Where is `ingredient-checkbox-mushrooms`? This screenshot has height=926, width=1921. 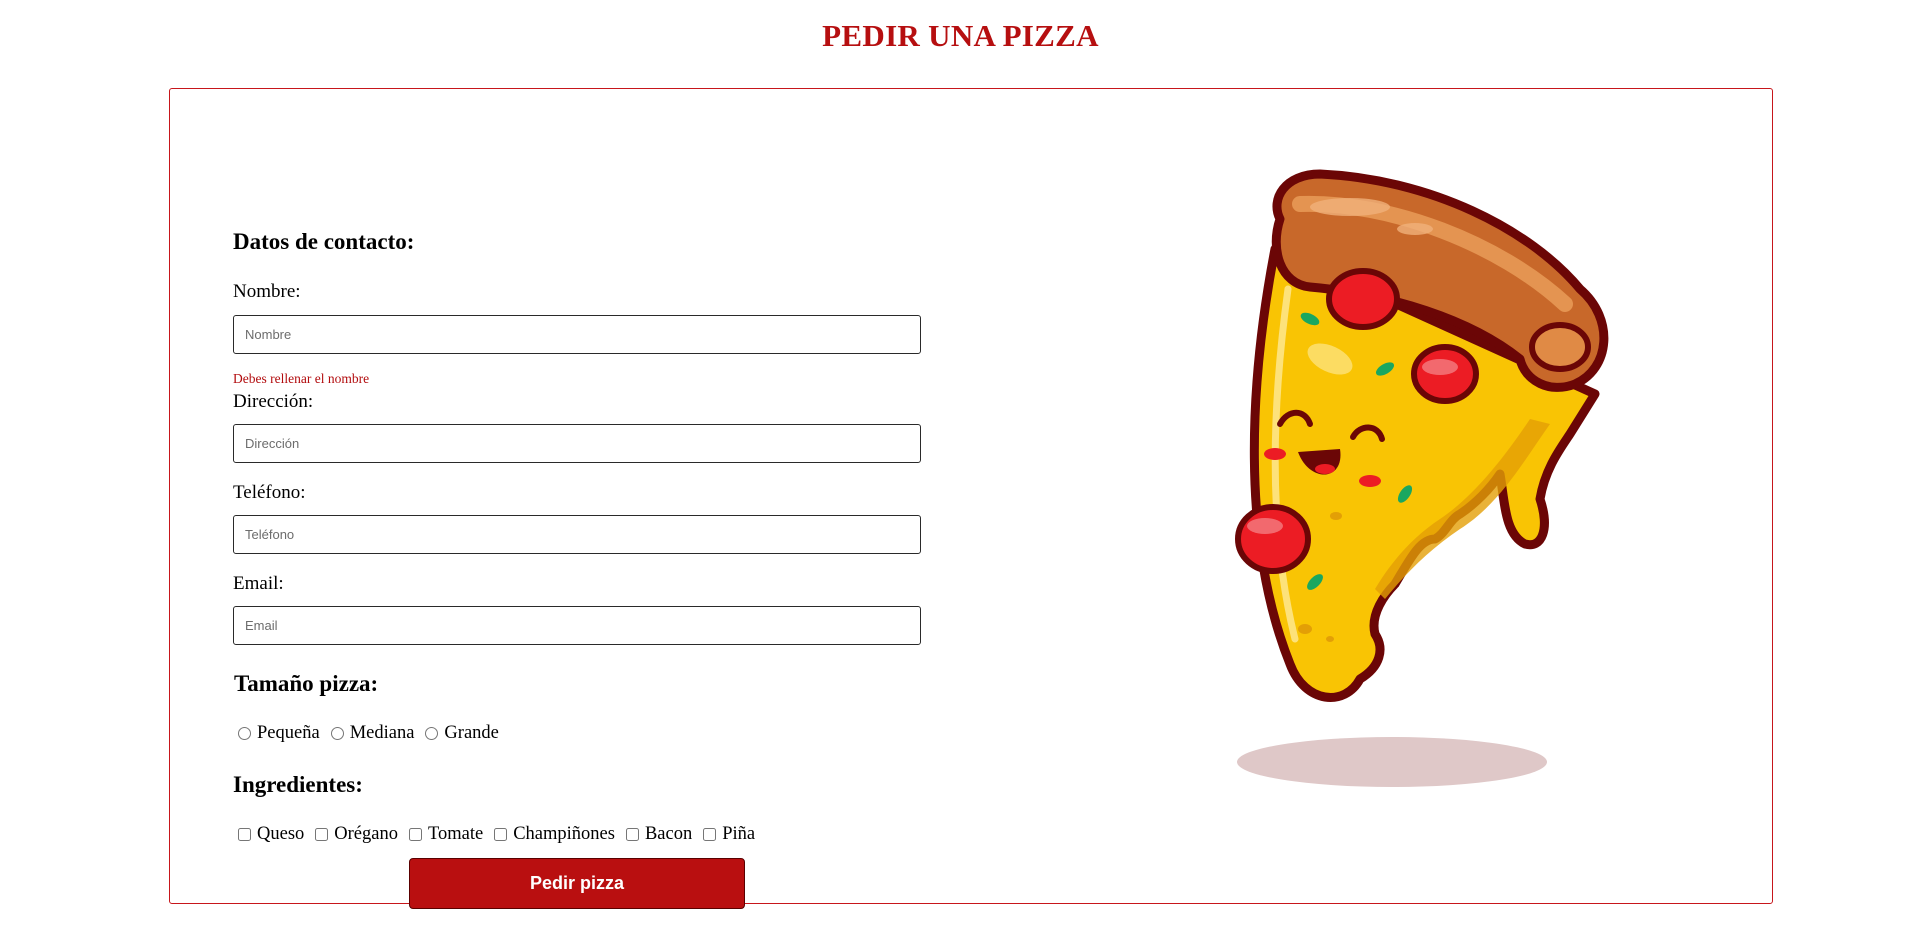
ingredient-checkbox-mushrooms is located at coordinates (501, 834).